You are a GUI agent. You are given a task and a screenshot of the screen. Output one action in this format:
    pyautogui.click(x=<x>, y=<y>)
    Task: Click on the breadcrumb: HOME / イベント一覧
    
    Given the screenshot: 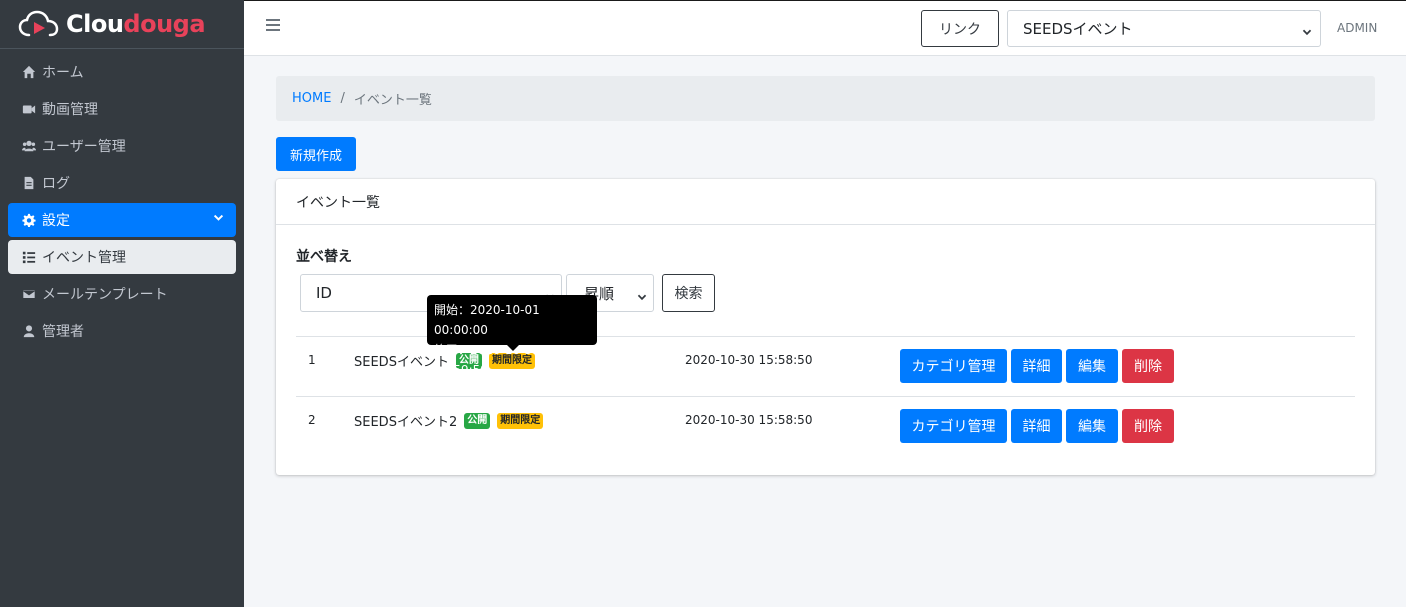 What is the action you would take?
    pyautogui.click(x=825, y=98)
    